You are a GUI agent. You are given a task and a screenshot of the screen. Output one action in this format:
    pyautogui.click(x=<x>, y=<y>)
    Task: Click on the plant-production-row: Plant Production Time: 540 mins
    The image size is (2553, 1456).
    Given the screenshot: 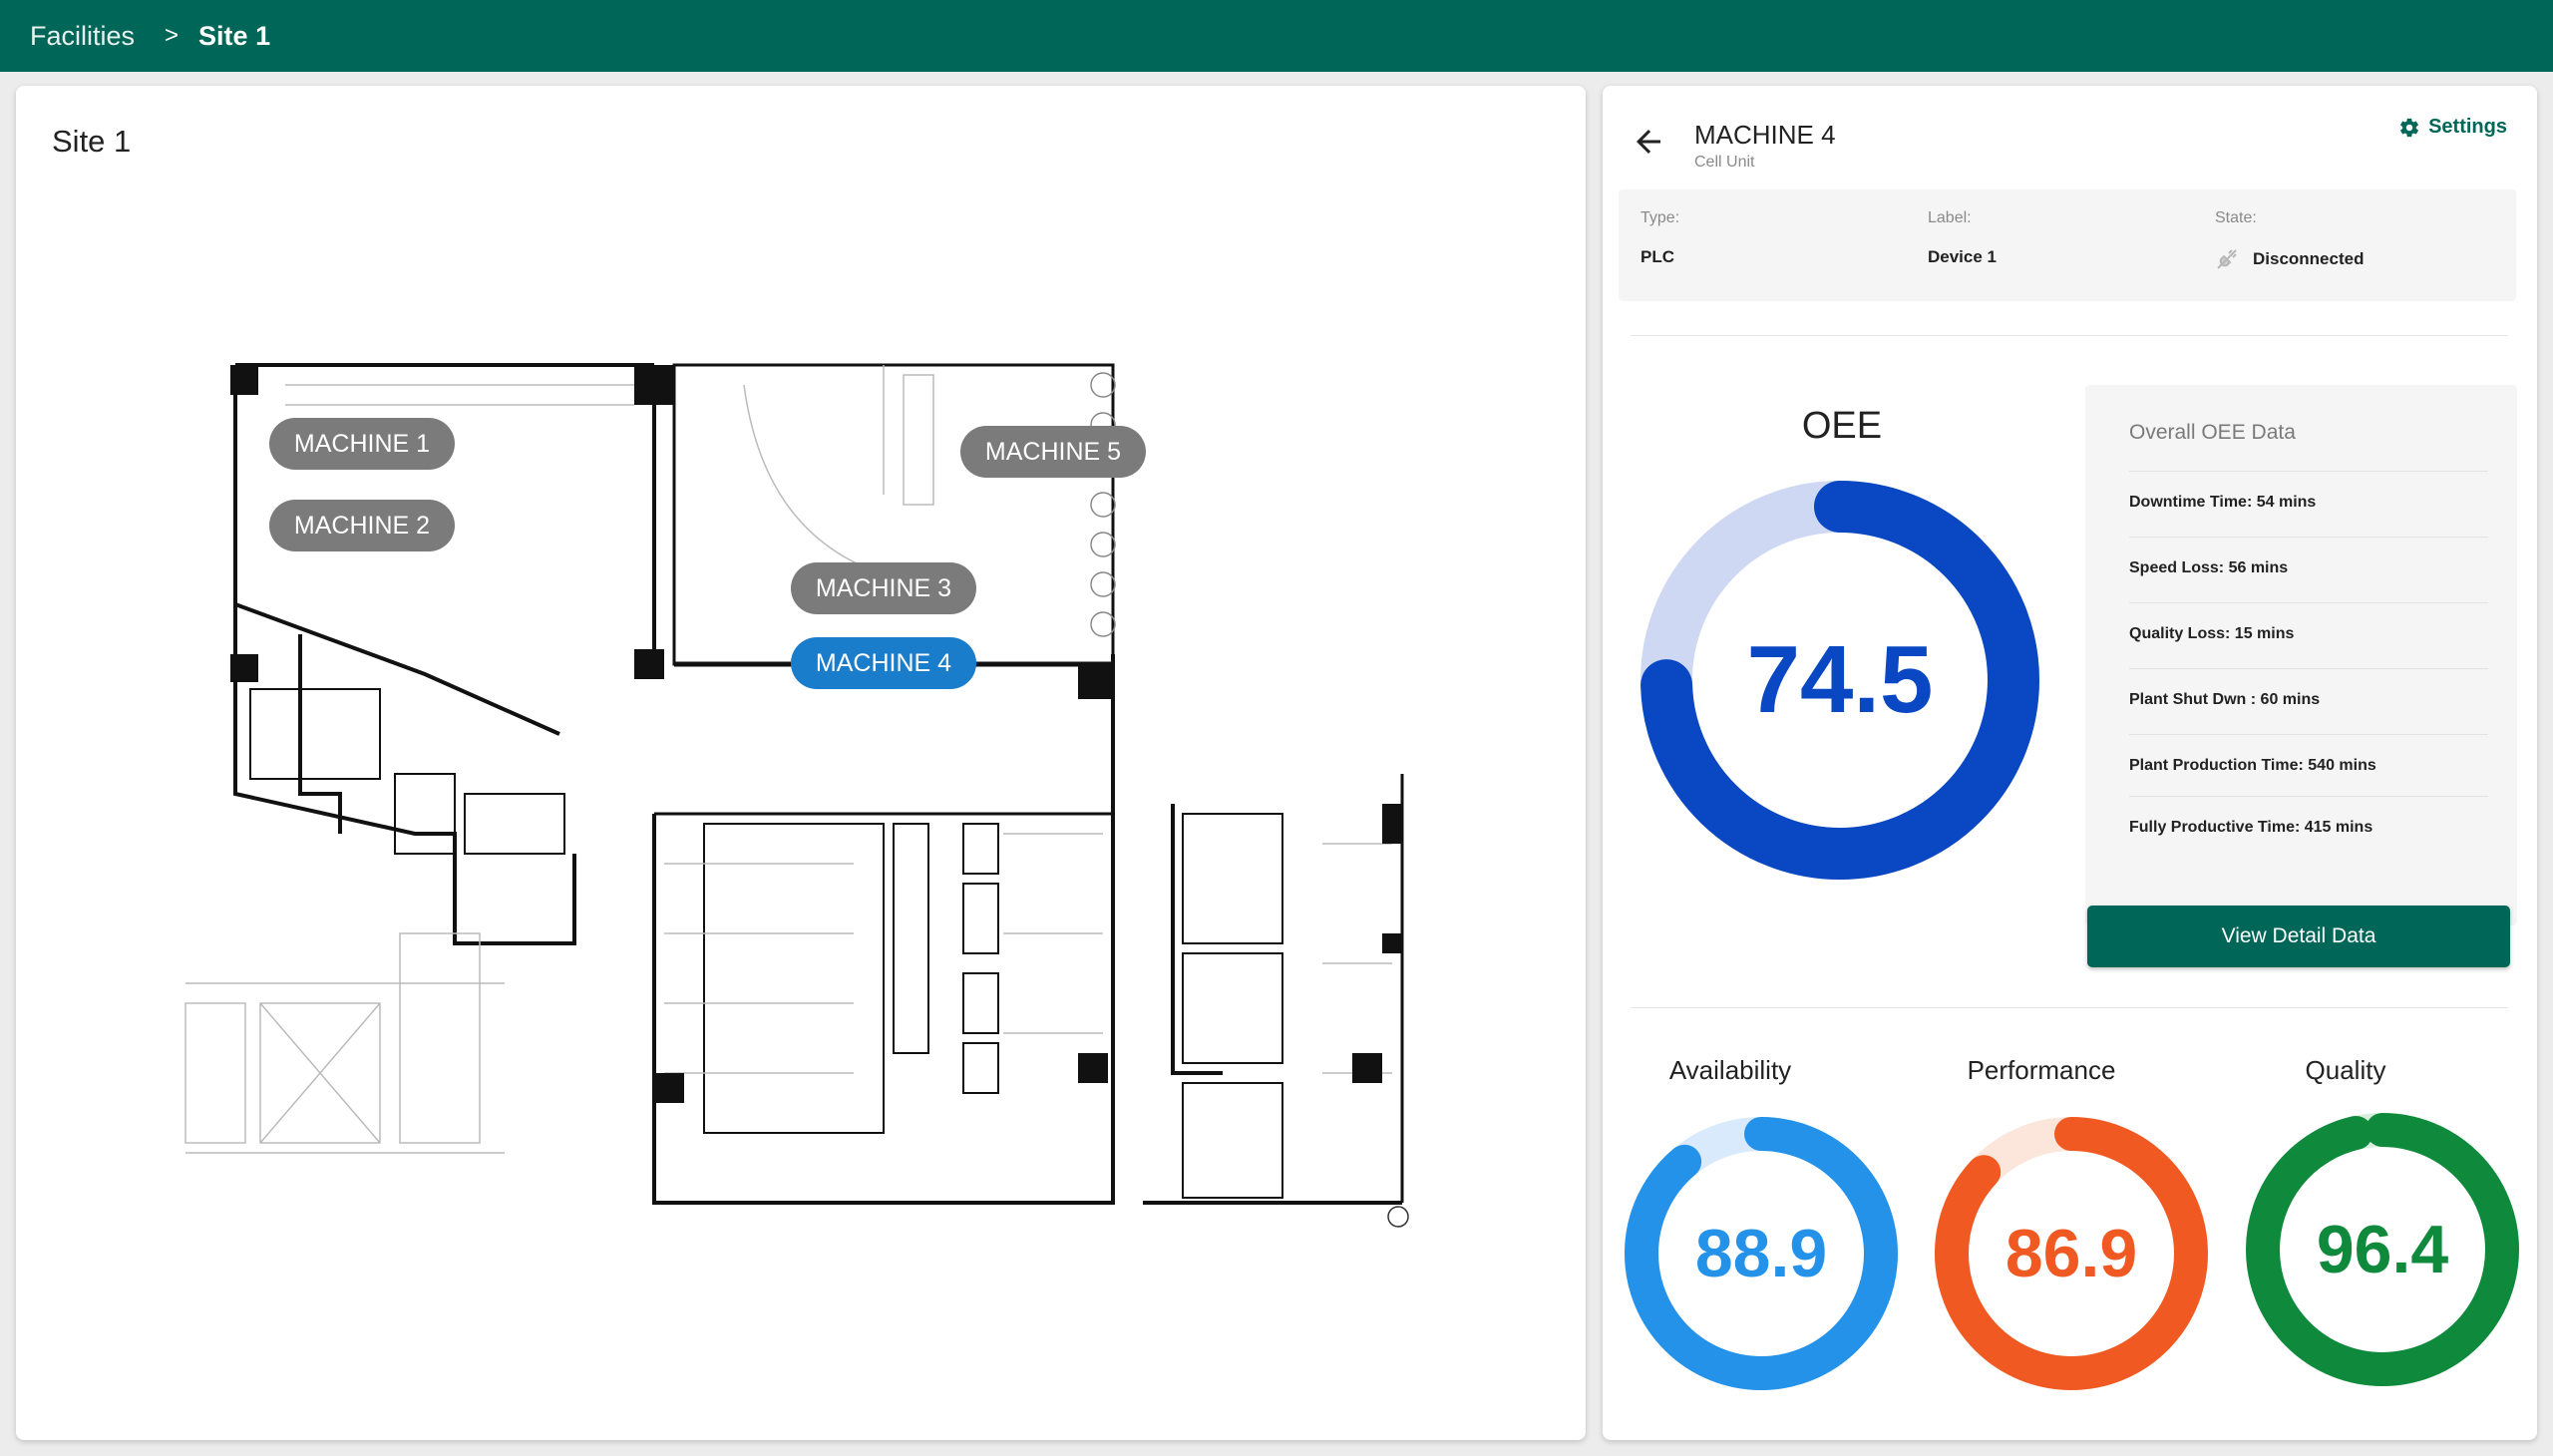 What is the action you would take?
    pyautogui.click(x=2309, y=767)
    